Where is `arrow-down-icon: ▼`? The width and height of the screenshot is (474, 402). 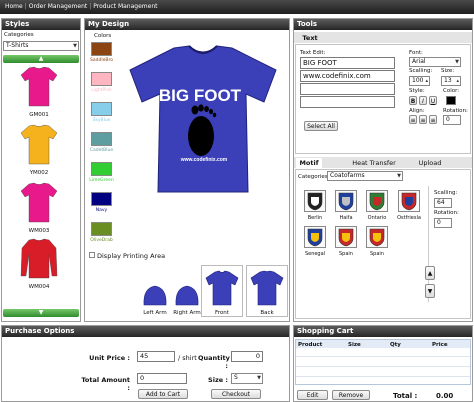
arrow-down-icon: ▼ is located at coordinates (430, 291).